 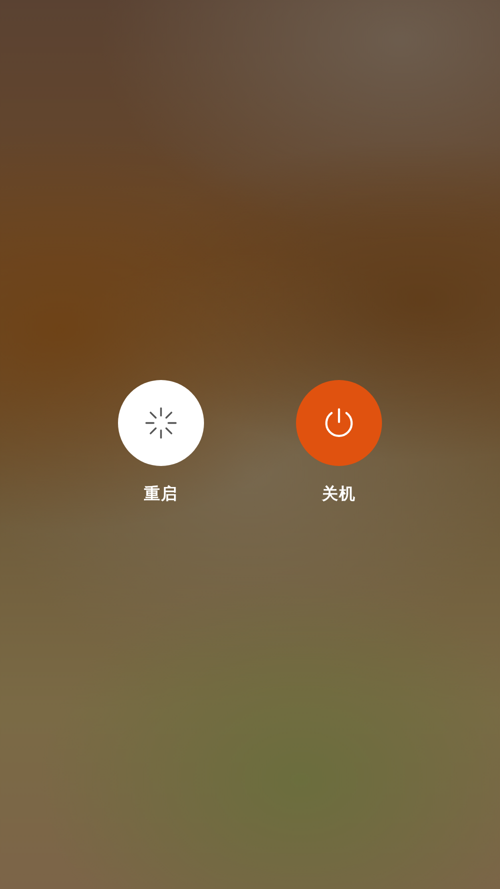 I want to click on button-label: 重启, so click(x=161, y=494).